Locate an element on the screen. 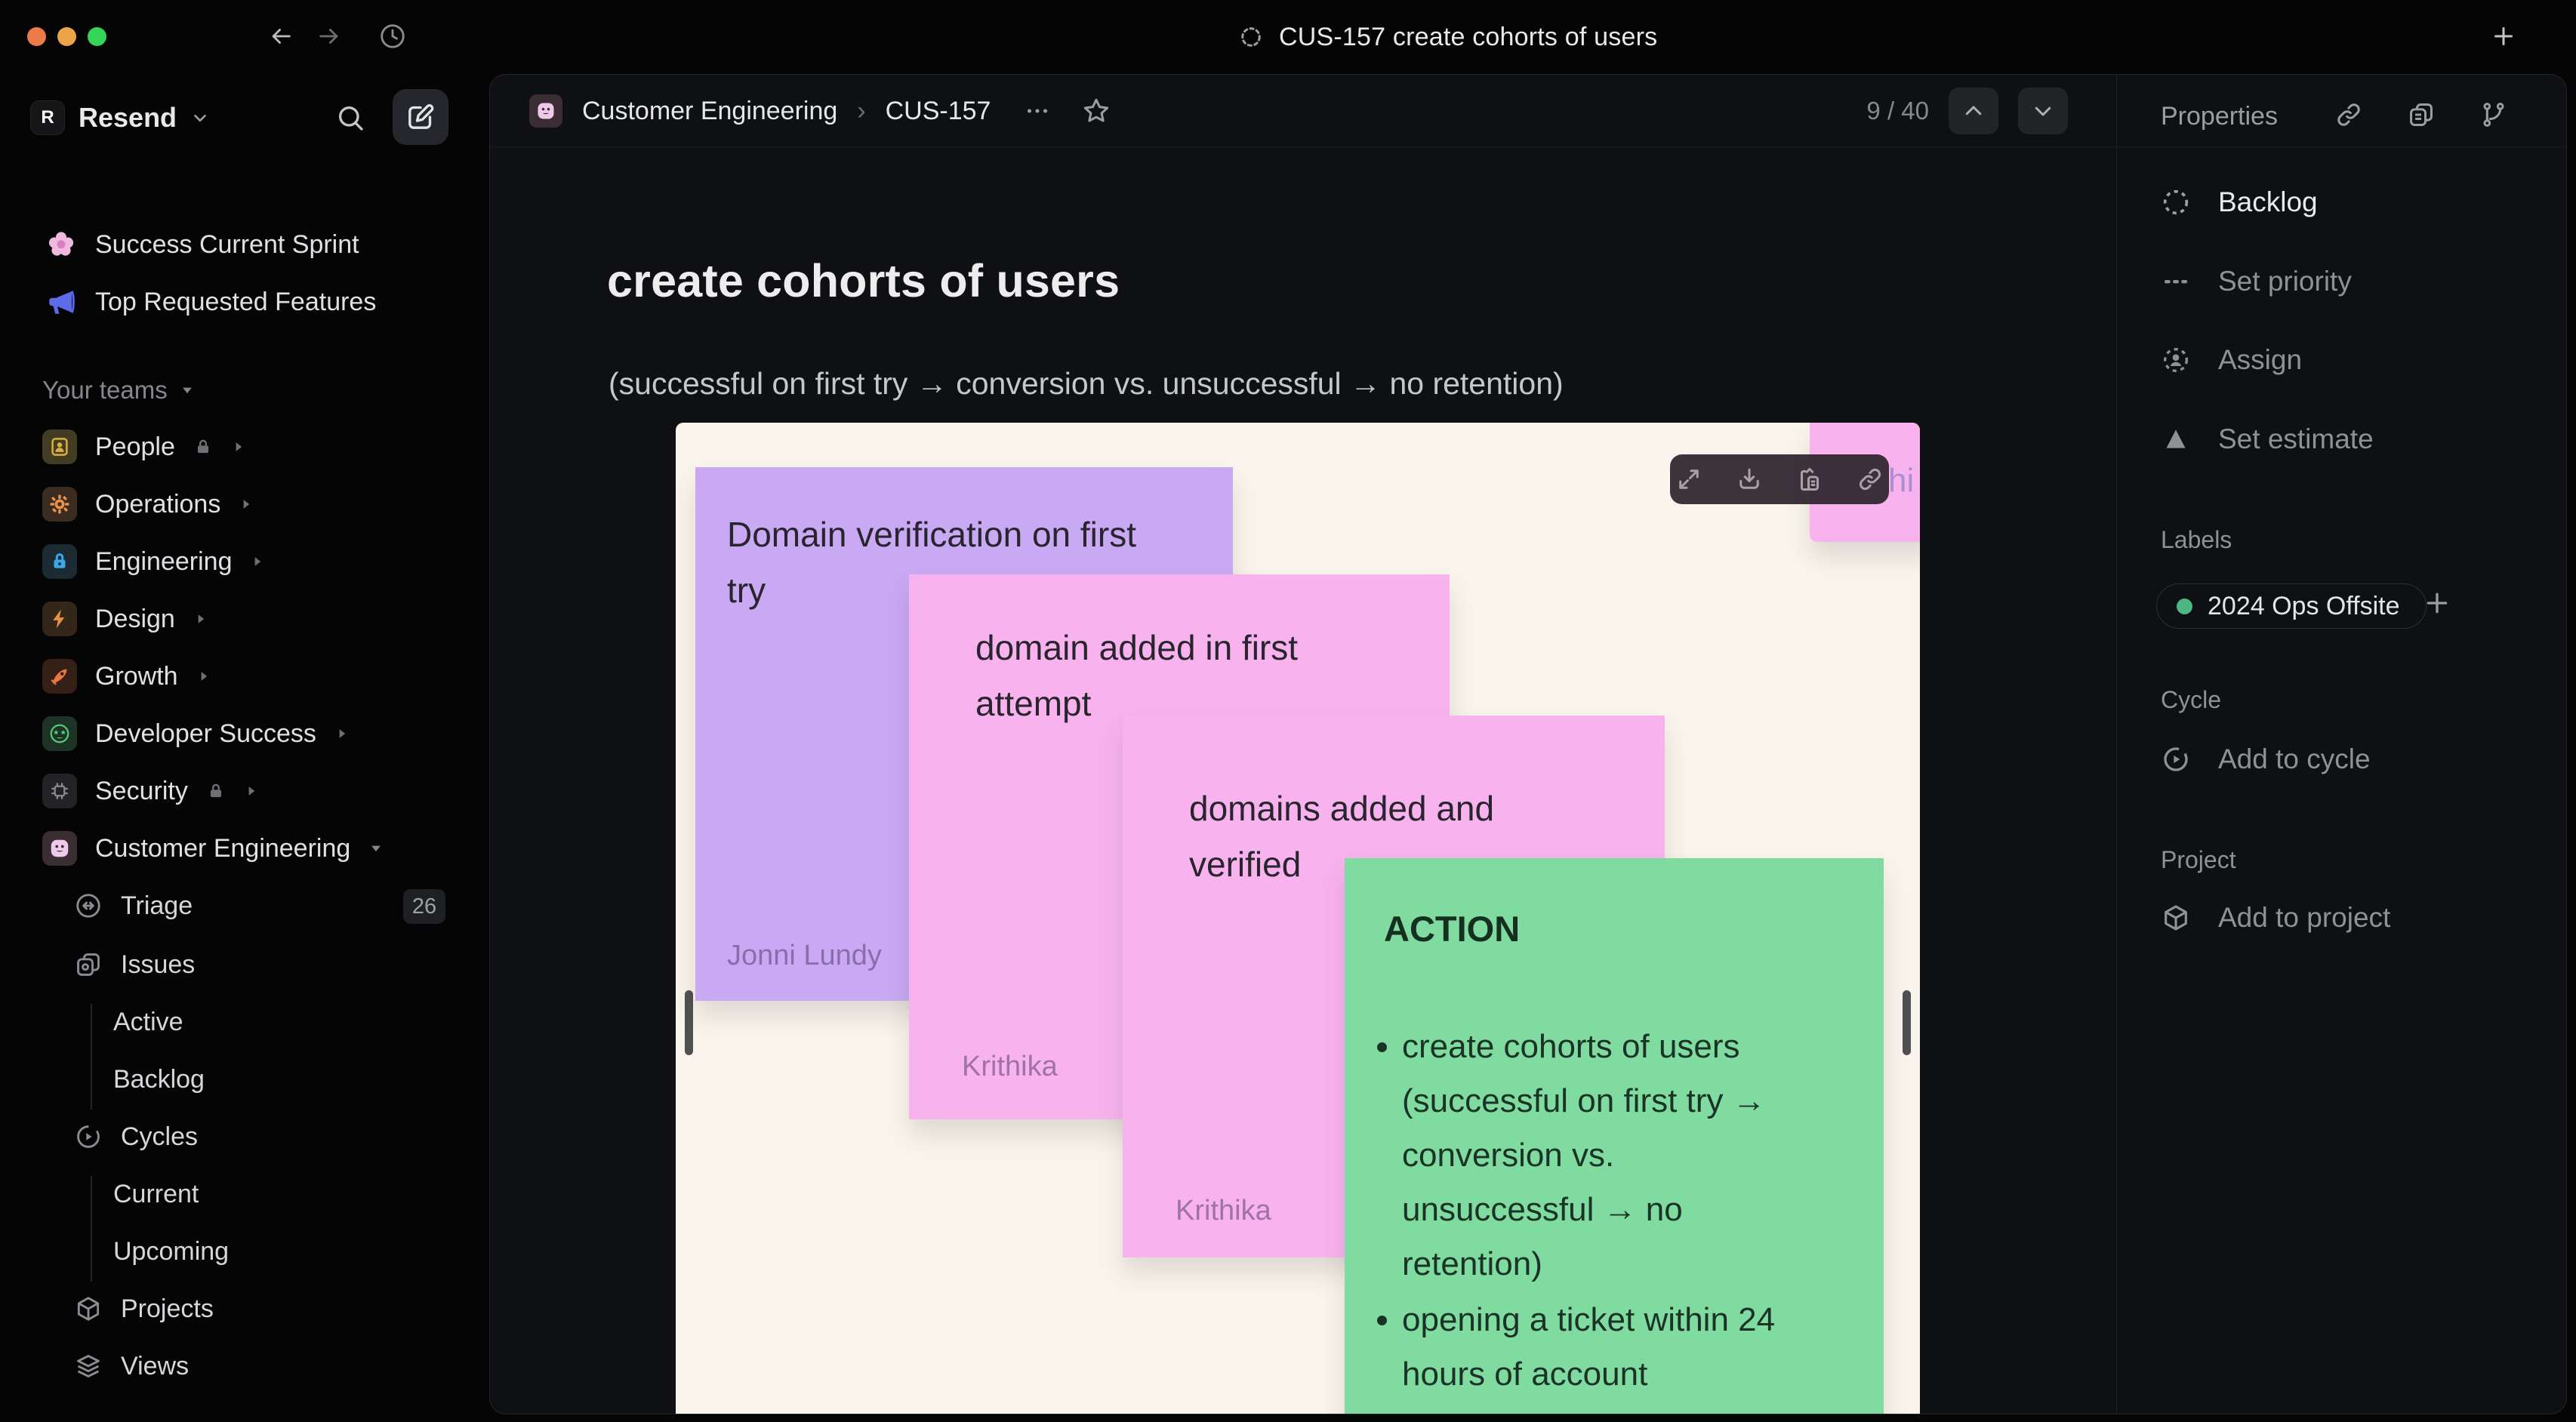 This screenshot has height=1422, width=2576. sidebar-item-label: Triage is located at coordinates (157, 906).